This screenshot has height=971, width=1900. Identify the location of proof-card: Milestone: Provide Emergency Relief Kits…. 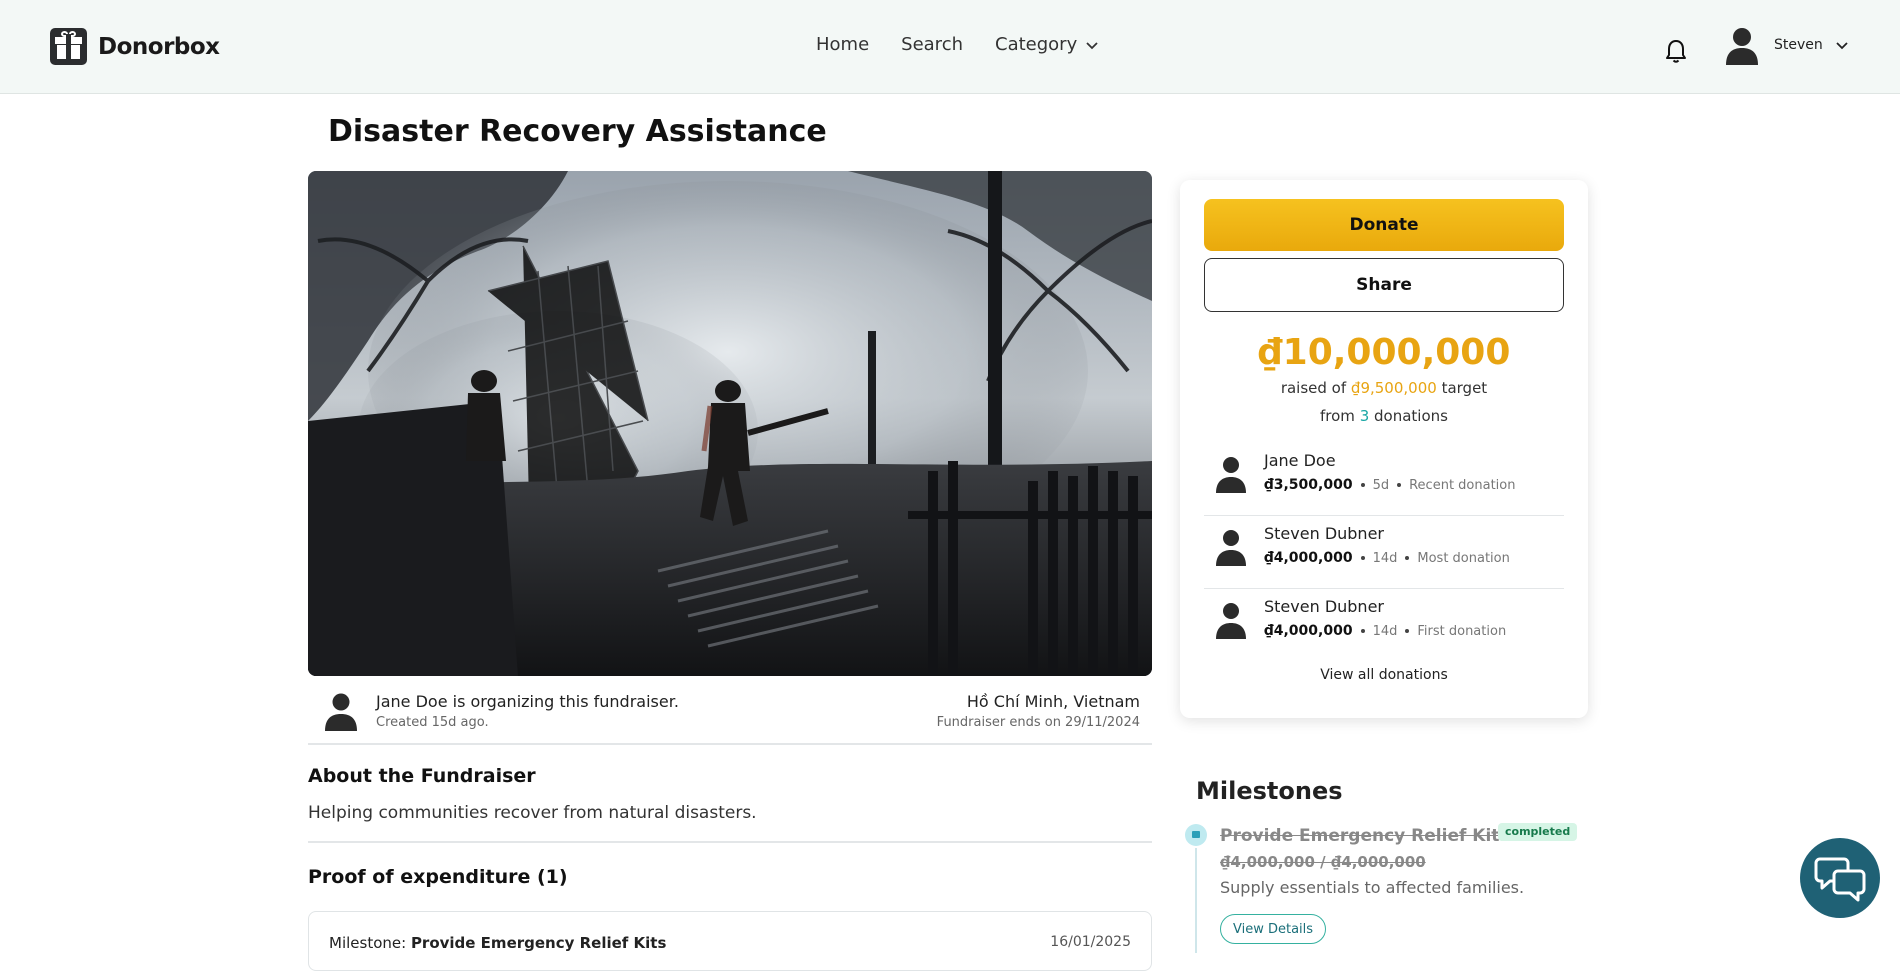
(730, 941).